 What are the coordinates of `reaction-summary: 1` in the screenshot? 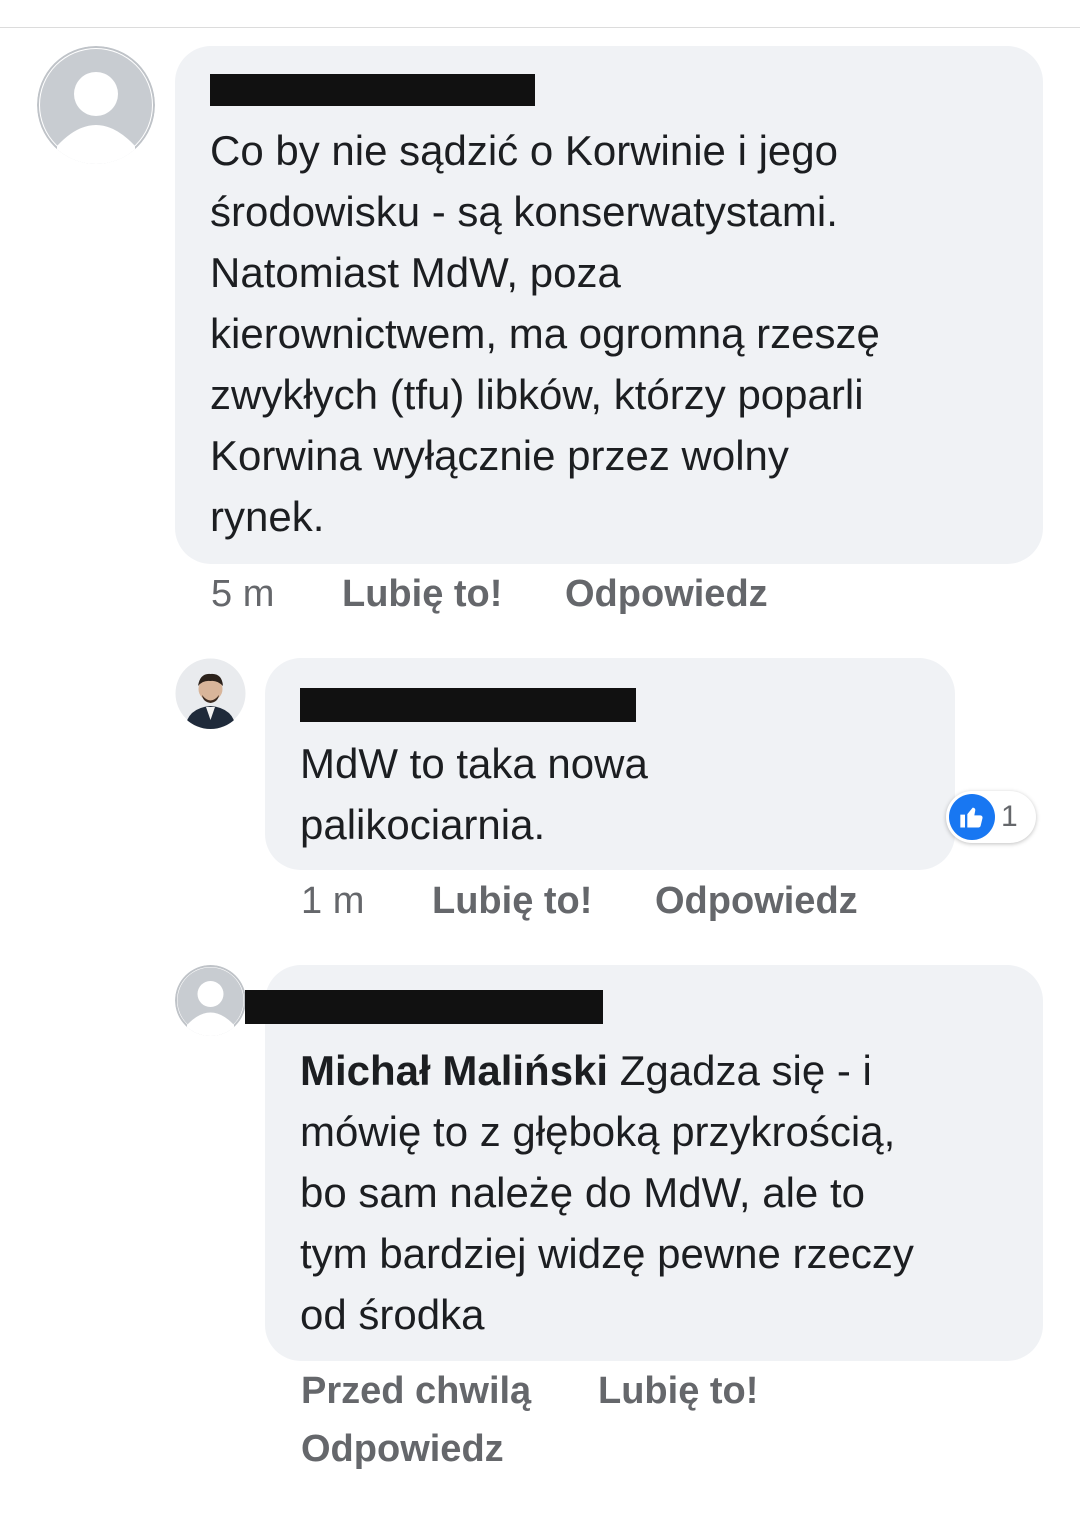 It's located at (991, 817).